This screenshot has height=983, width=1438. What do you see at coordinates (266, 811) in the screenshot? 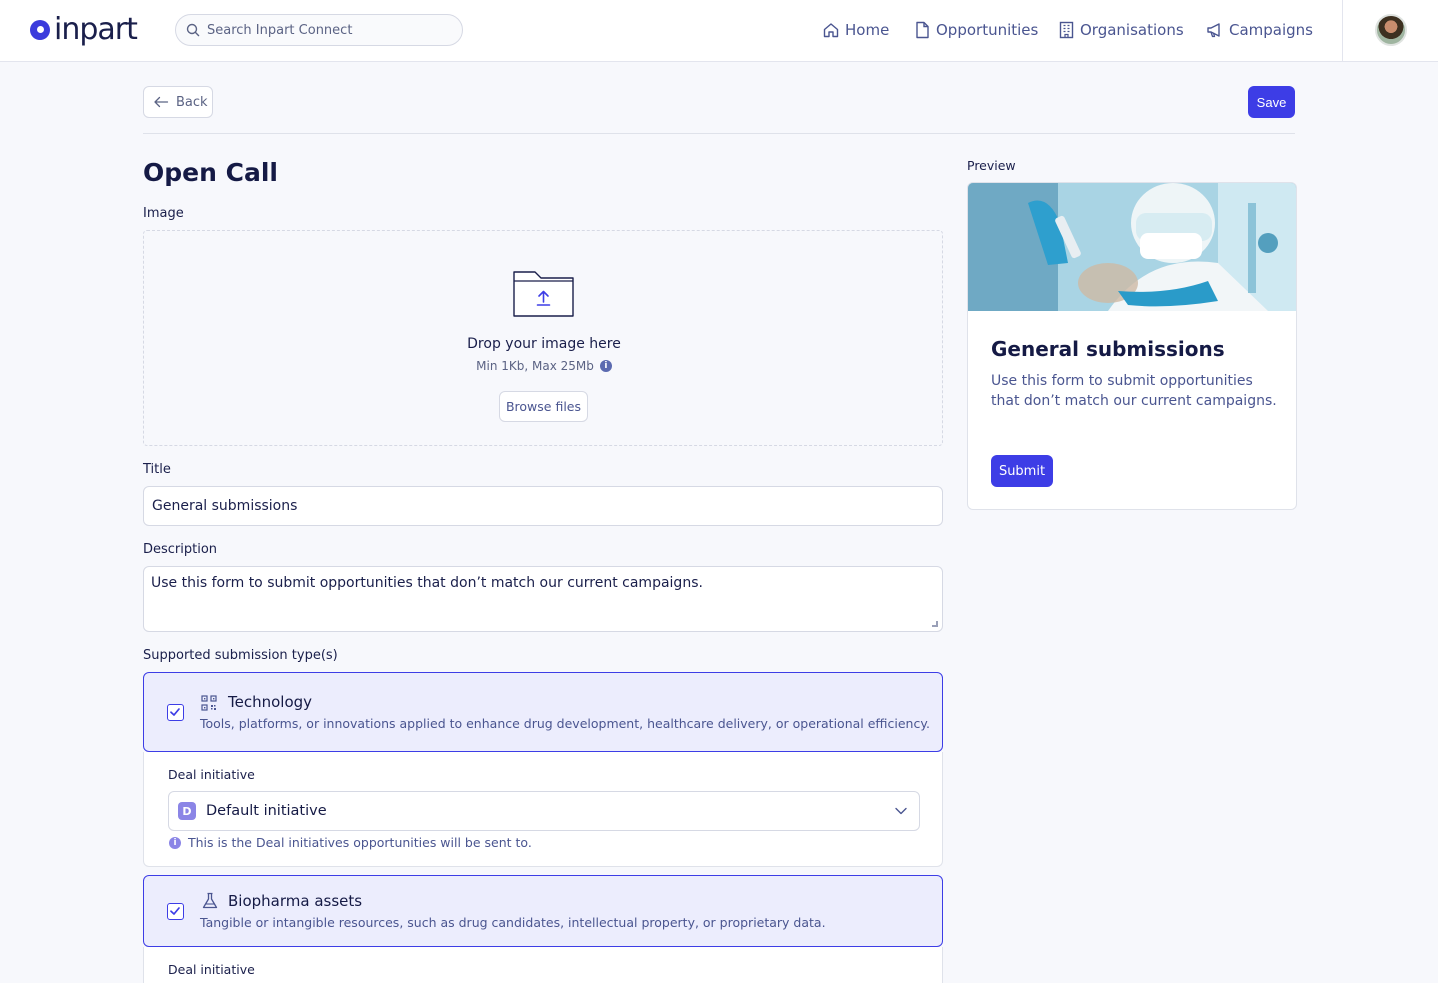
I see `deal-initiative-value: Default initiative` at bounding box center [266, 811].